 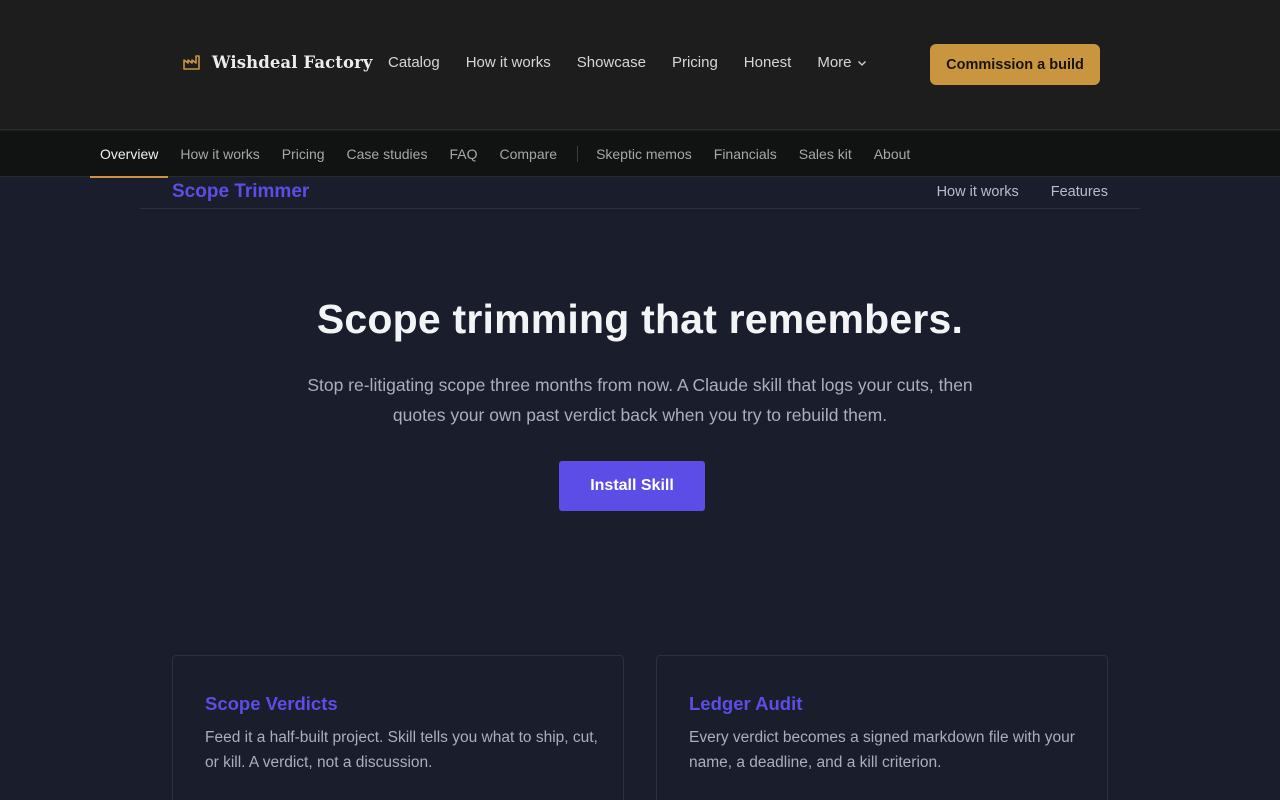 I want to click on subnav-item-case-studies: Case studies, so click(x=387, y=154).